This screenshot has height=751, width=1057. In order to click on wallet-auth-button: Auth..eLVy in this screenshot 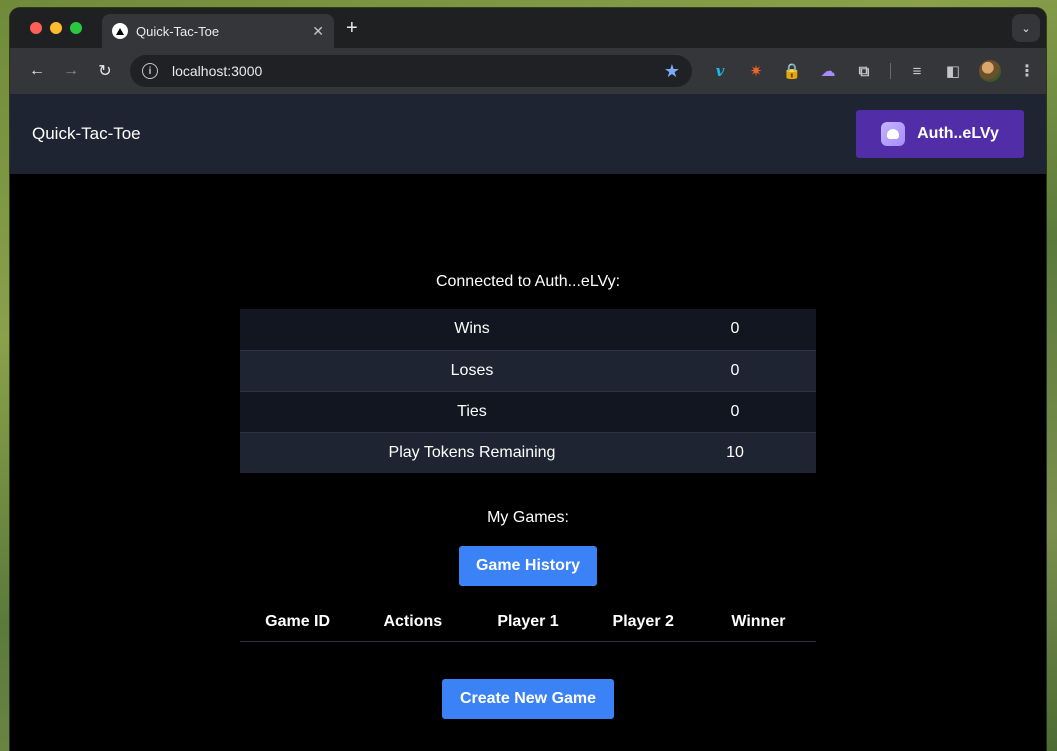, I will do `click(940, 134)`.